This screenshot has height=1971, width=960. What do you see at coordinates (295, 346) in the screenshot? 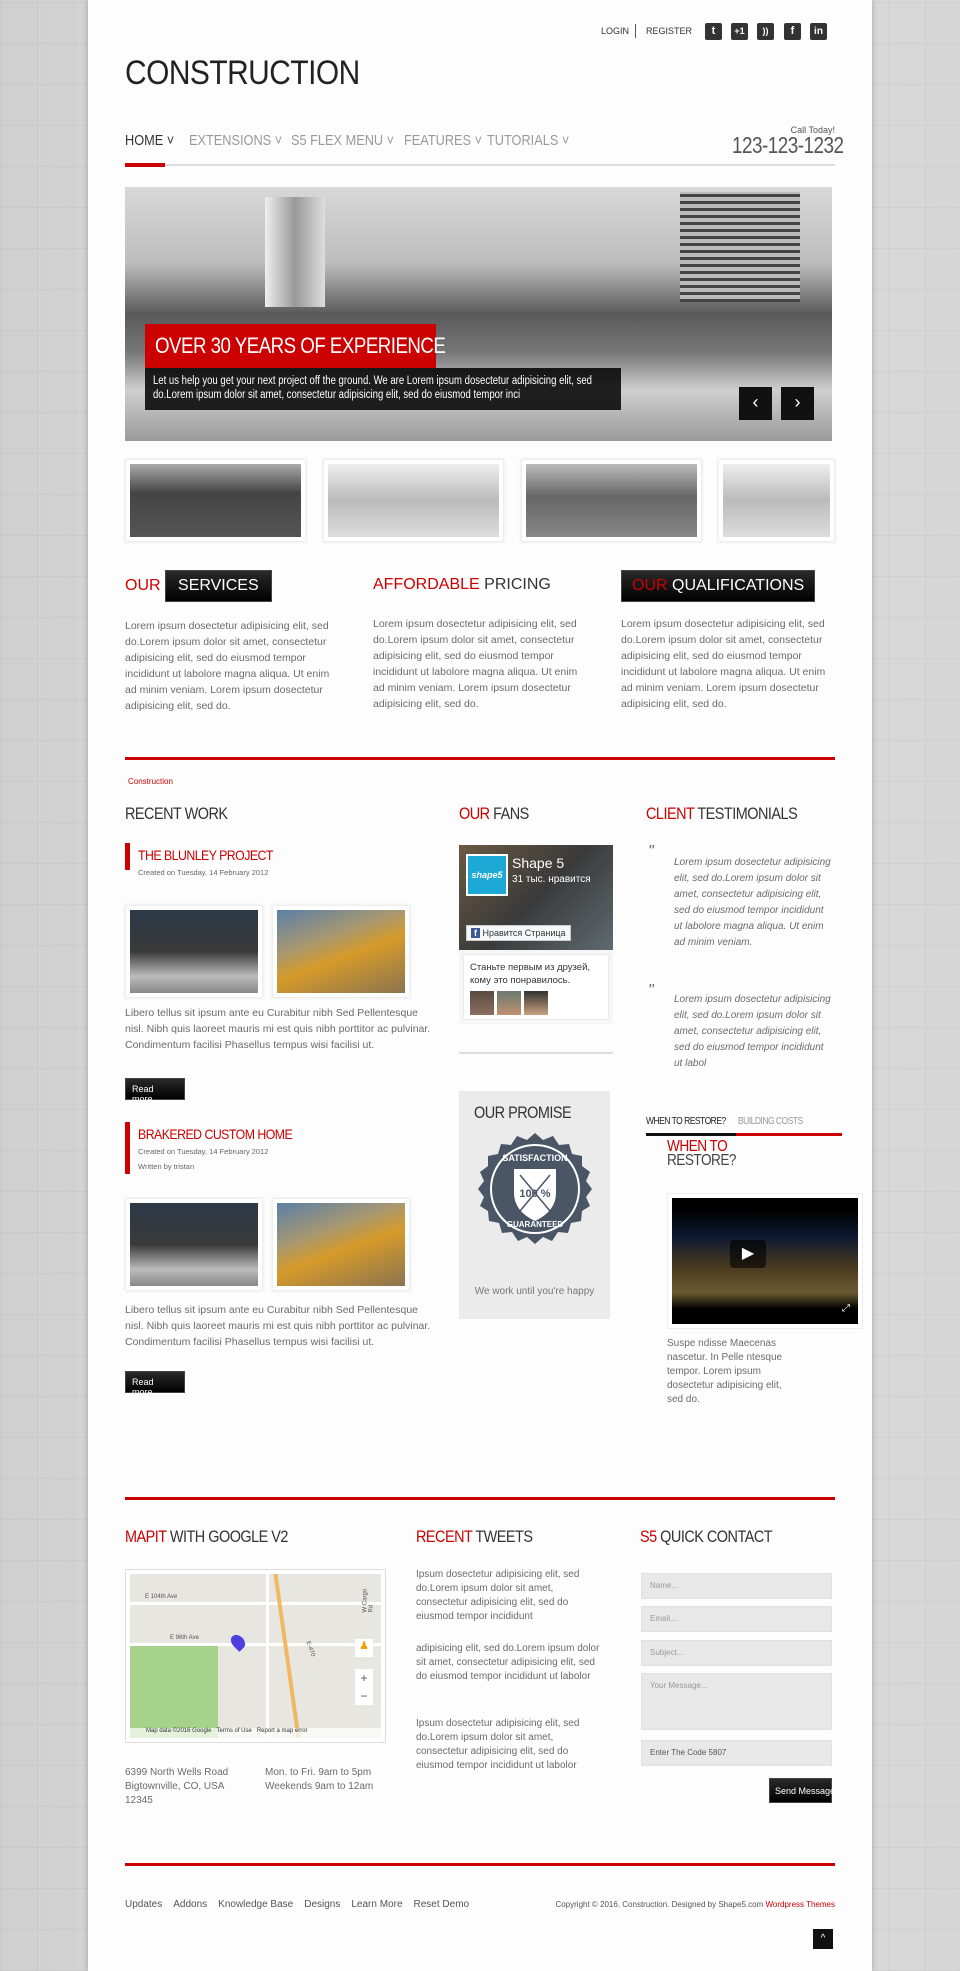
I see `hero-title: OVER 30 YEARS OF EXPERIENCE` at bounding box center [295, 346].